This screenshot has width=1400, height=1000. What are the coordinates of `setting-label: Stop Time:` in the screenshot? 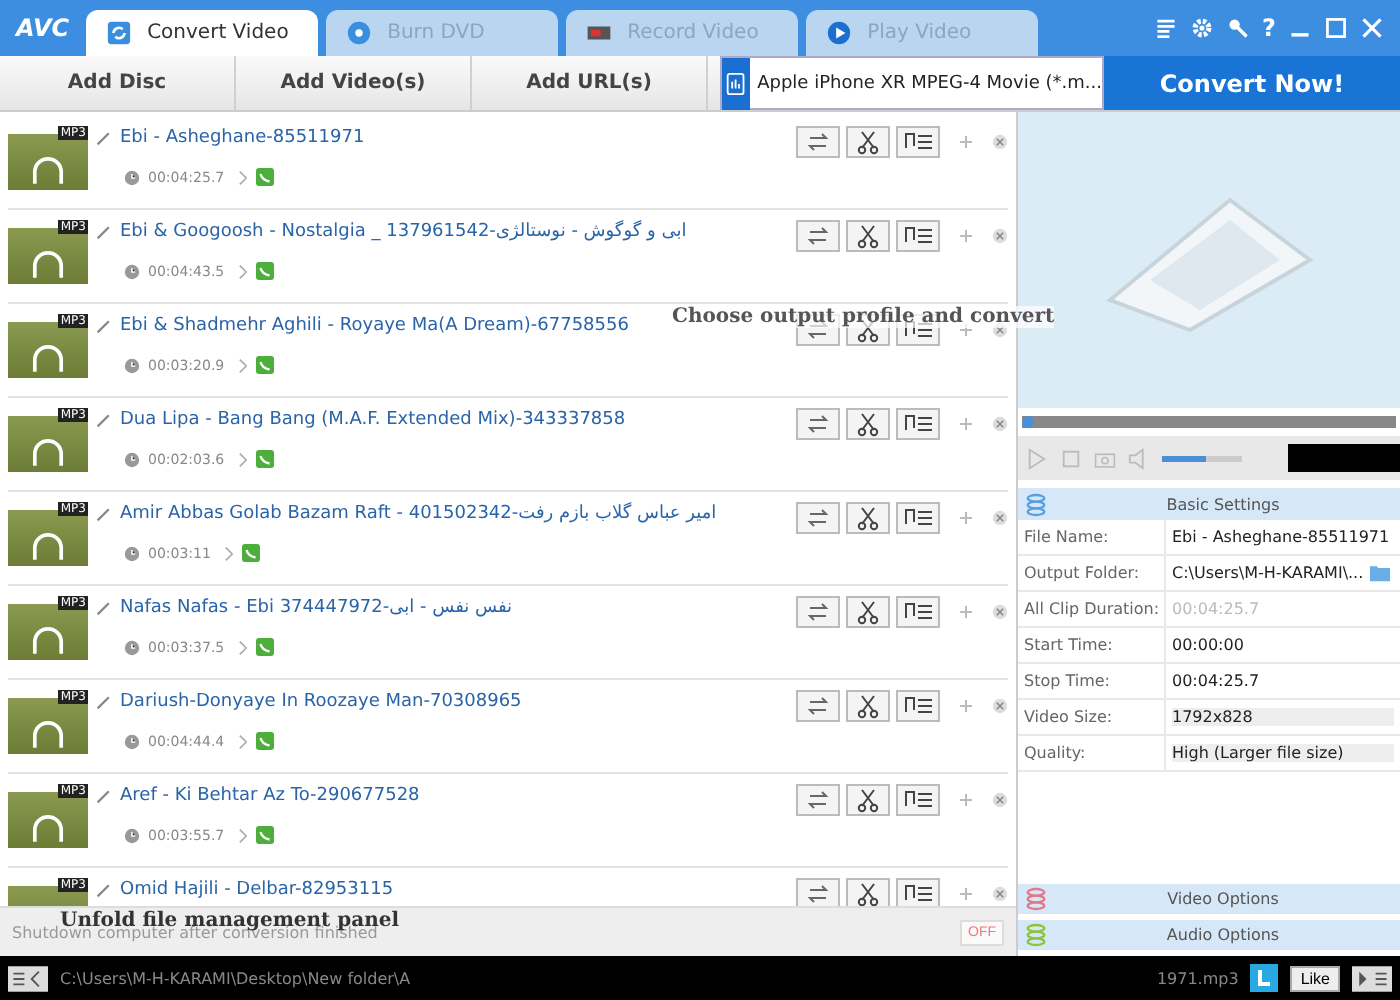 It's located at (1092, 682).